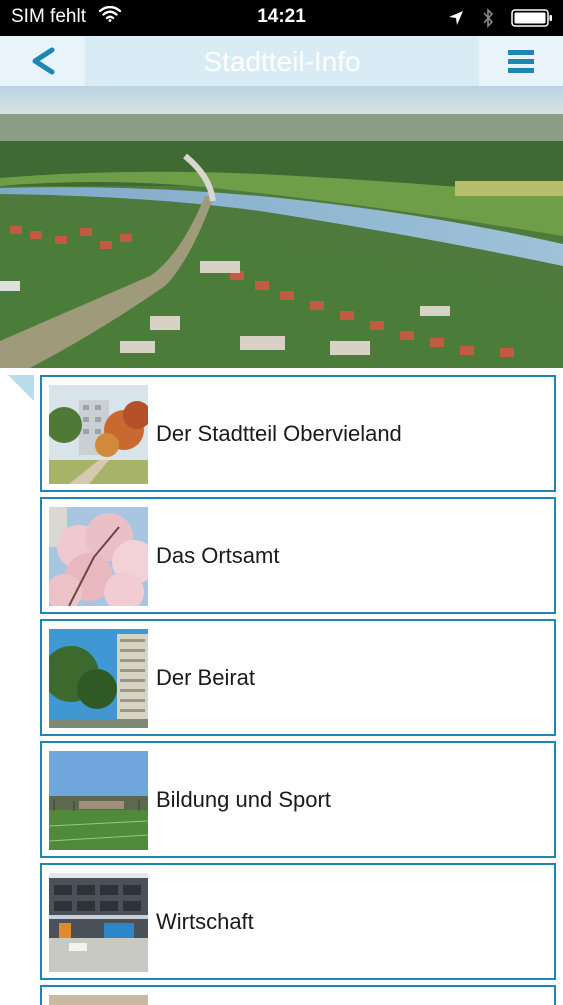  I want to click on list-item-label: Der Stadtteil Obervieland, so click(279, 433).